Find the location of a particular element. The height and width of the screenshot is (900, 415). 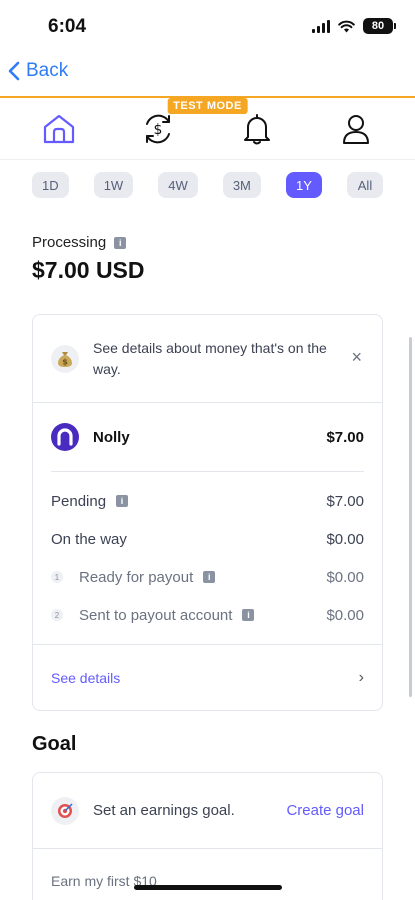

processing-summary: Processing i $7.00 USD is located at coordinates (207, 259).